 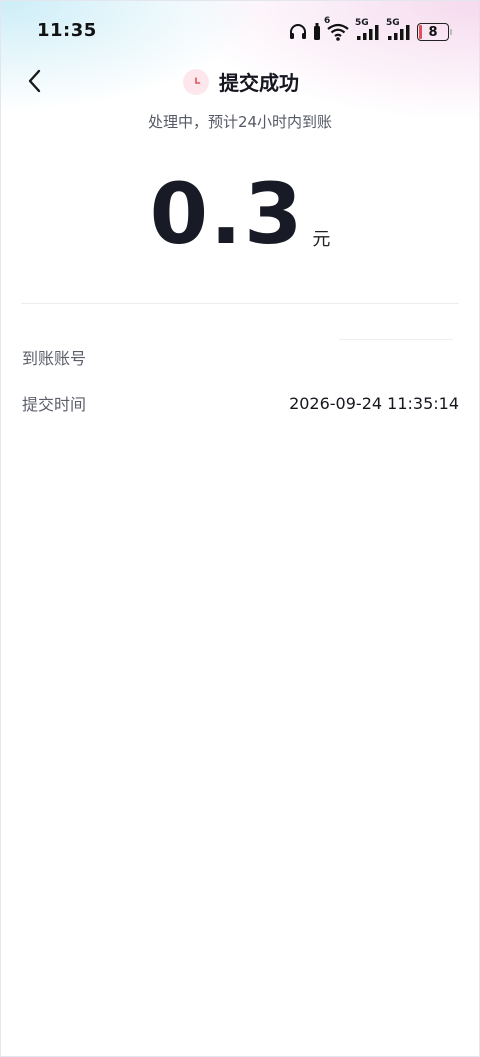 What do you see at coordinates (298, 32) in the screenshot?
I see `headphones-icon` at bounding box center [298, 32].